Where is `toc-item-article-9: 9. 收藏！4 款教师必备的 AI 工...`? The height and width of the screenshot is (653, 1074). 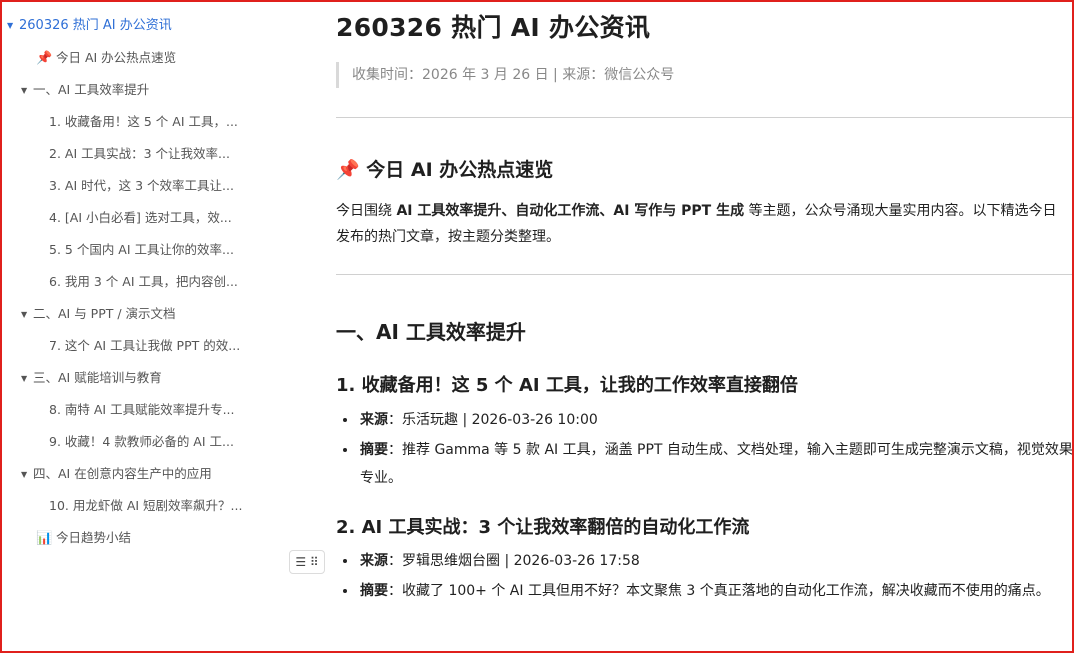 toc-item-article-9: 9. 收藏！4 款教师必备的 AI 工... is located at coordinates (141, 442).